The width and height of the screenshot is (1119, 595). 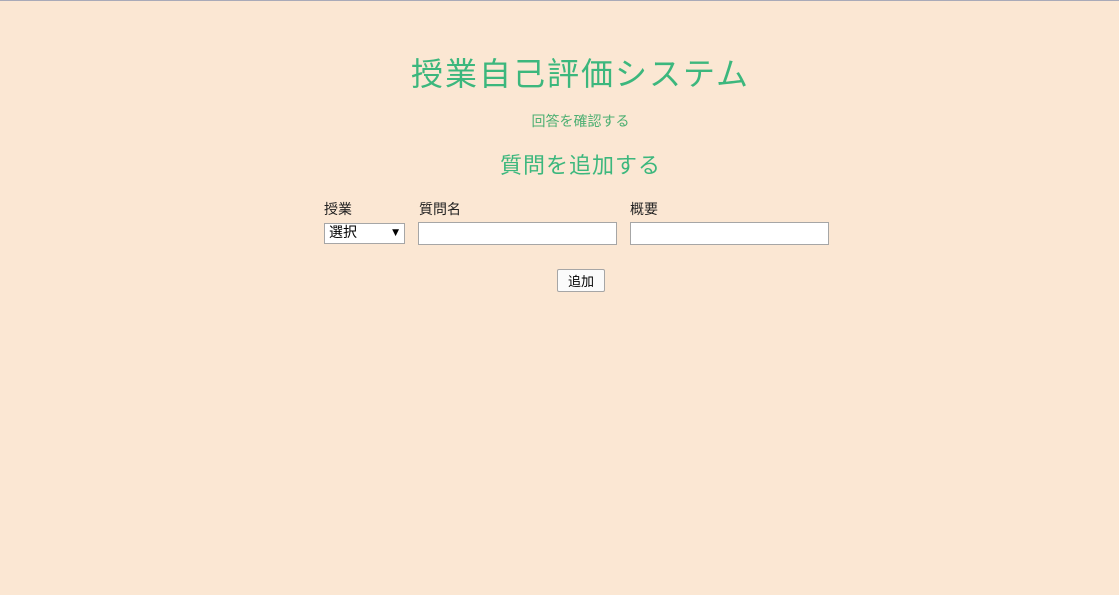 I want to click on question-name-label: 質問名, so click(x=440, y=210).